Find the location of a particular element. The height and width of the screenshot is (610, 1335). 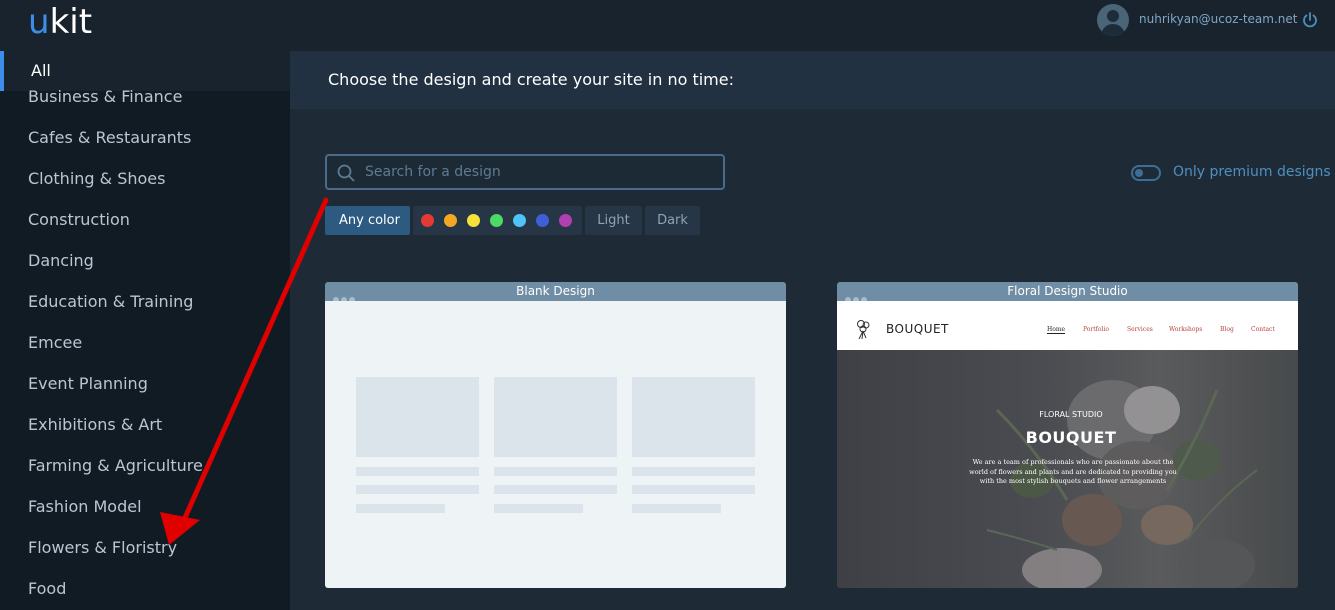

top-bar: ukit nuhrikyan@ucoz-team.net is located at coordinates (667, 25).